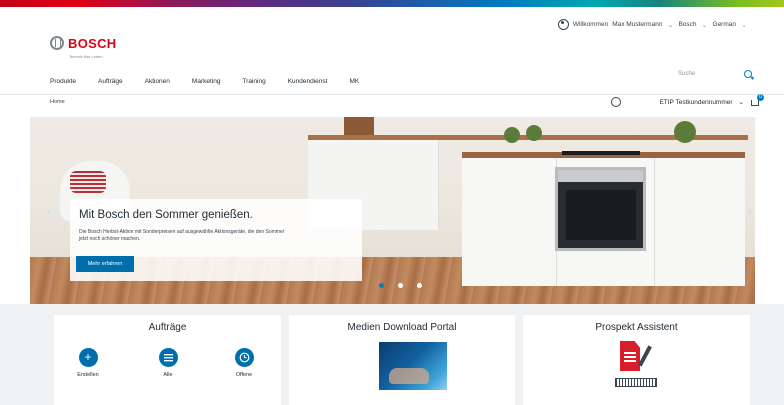 The width and height of the screenshot is (784, 405). Describe the element at coordinates (49, 211) in the screenshot. I see `carousel-prev-arrow: ‹` at that location.